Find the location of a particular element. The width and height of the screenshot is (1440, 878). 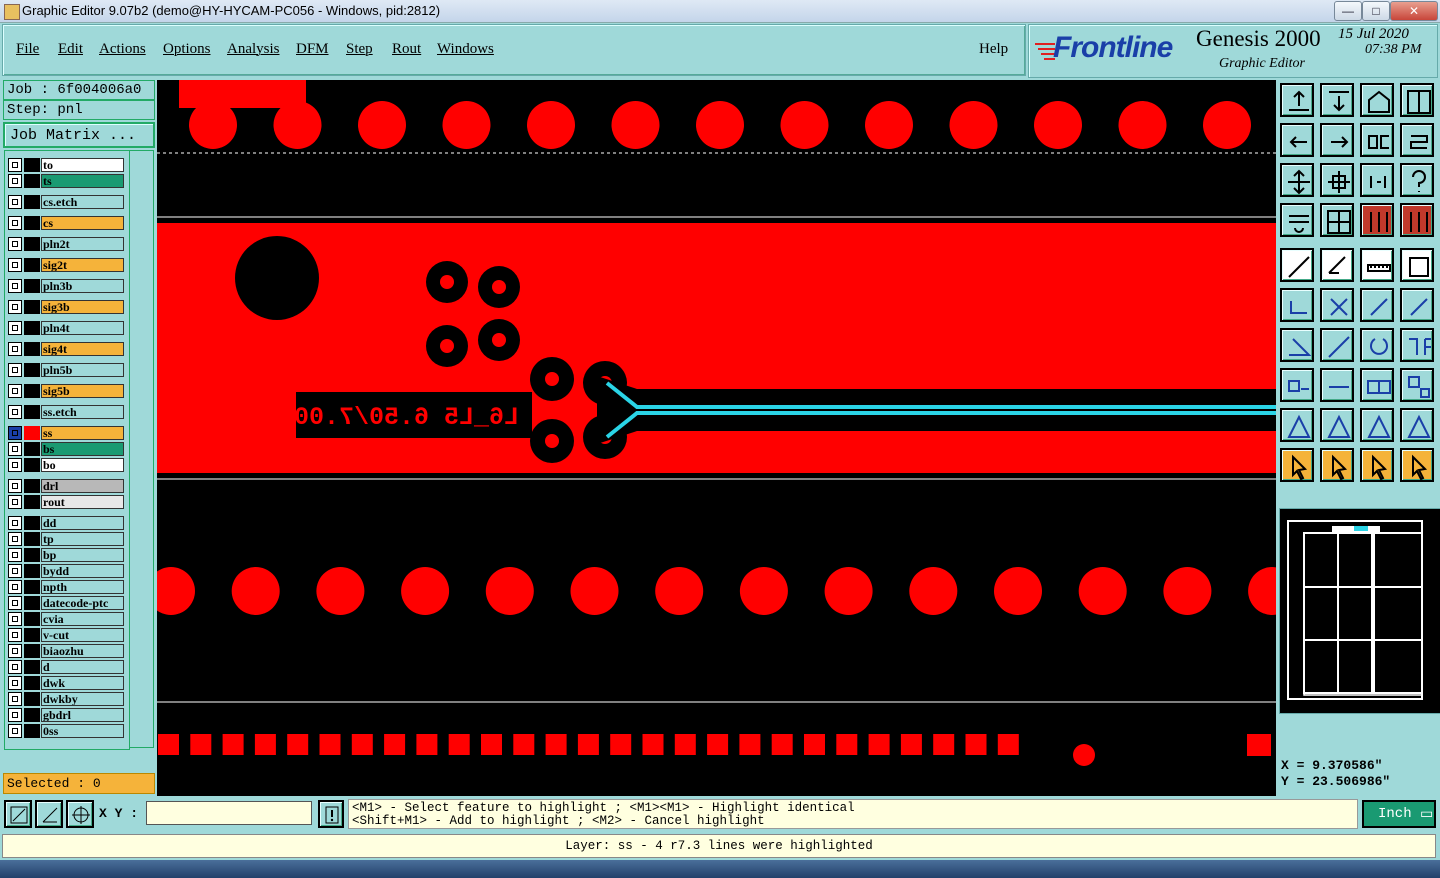

layer-row-rout: rout is located at coordinates (66, 502).